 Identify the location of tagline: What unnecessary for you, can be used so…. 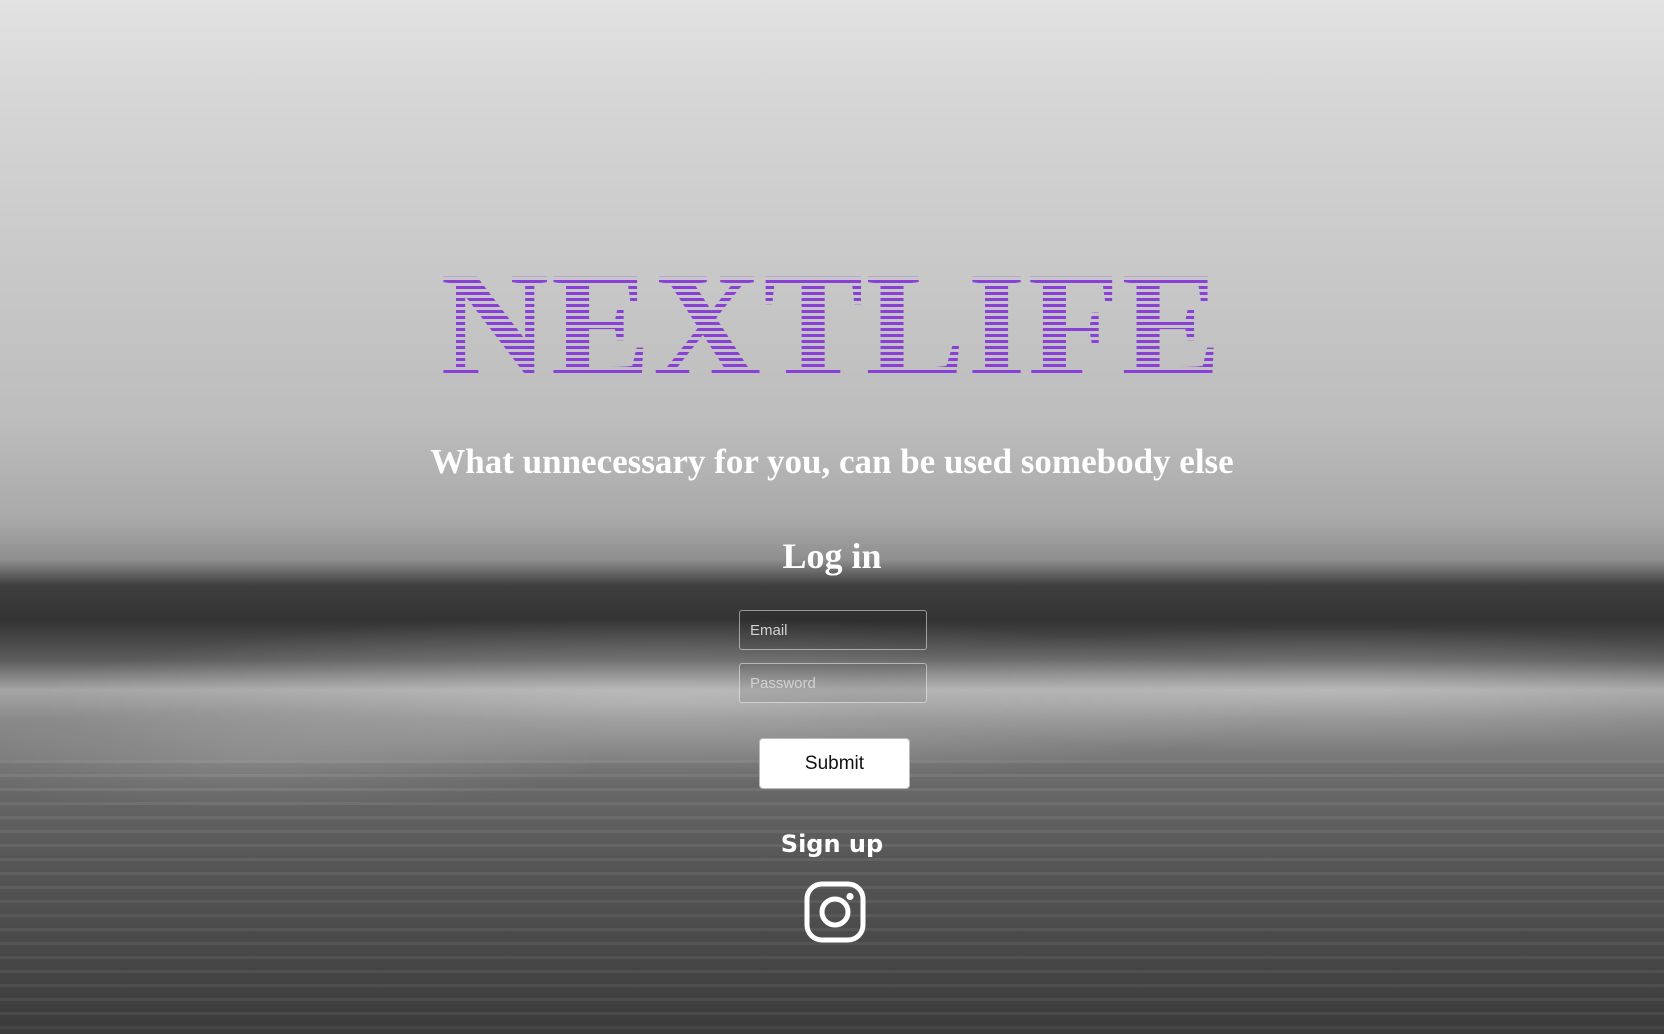
(832, 461).